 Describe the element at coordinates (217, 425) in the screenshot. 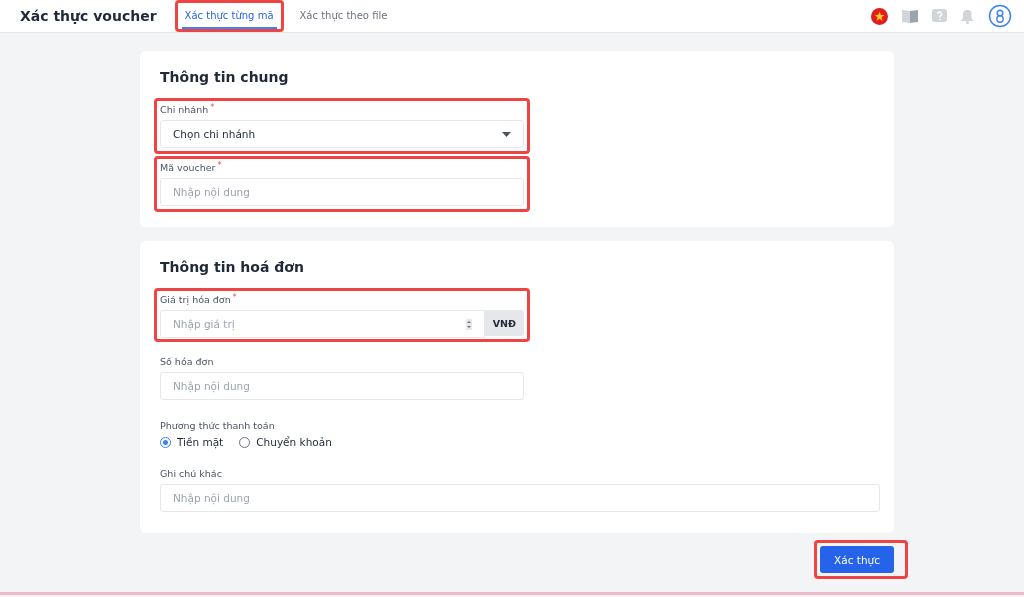

I see `field-label: Phương thức thanh toán` at that location.